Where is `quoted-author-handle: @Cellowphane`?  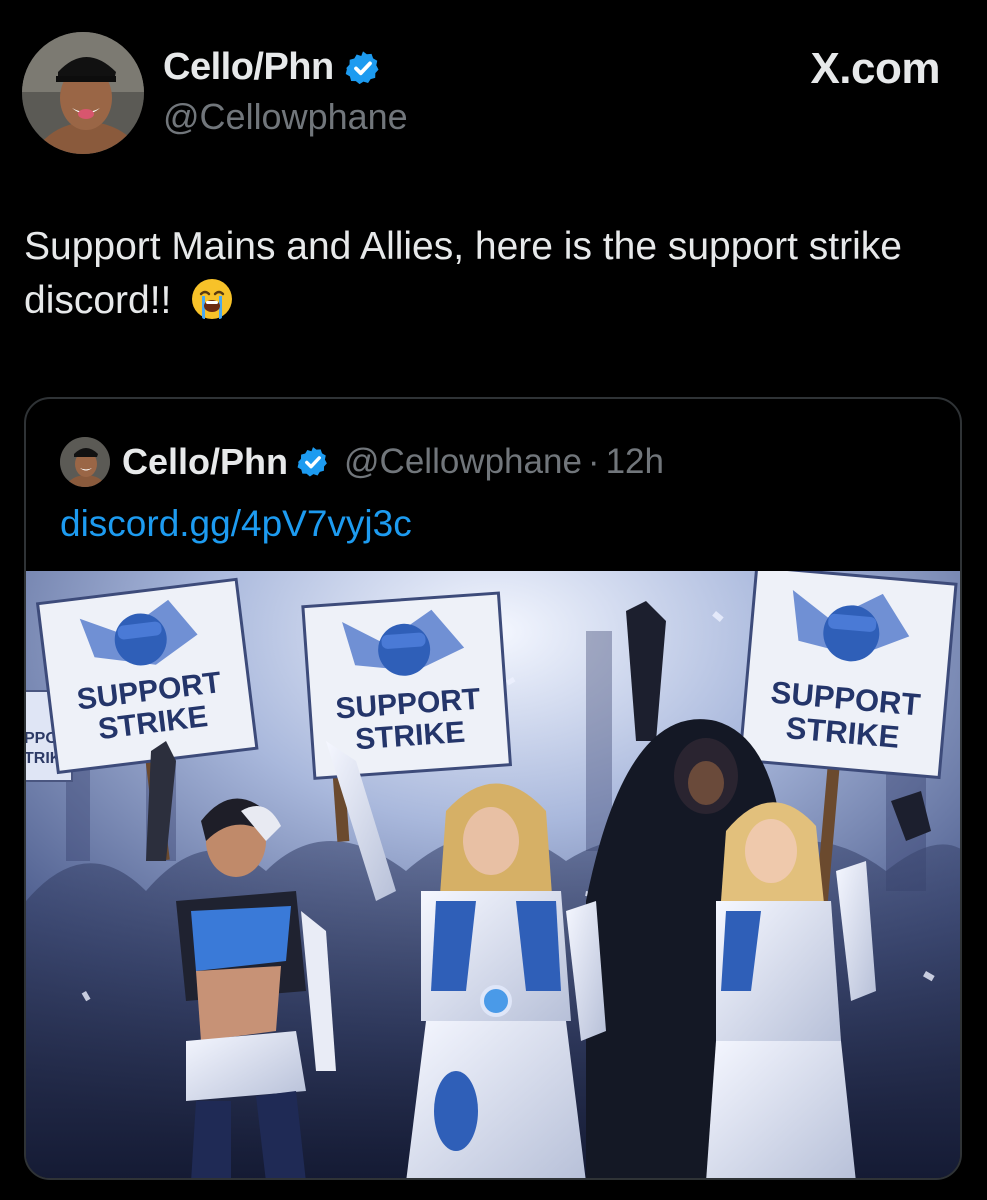
quoted-author-handle: @Cellowphane is located at coordinates (463, 462).